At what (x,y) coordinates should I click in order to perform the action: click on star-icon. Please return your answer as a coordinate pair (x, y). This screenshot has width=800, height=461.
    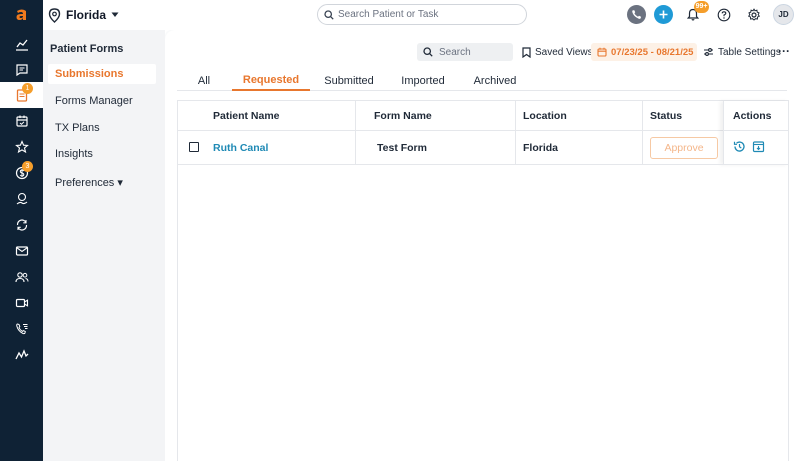
    Looking at the image, I should click on (21, 147).